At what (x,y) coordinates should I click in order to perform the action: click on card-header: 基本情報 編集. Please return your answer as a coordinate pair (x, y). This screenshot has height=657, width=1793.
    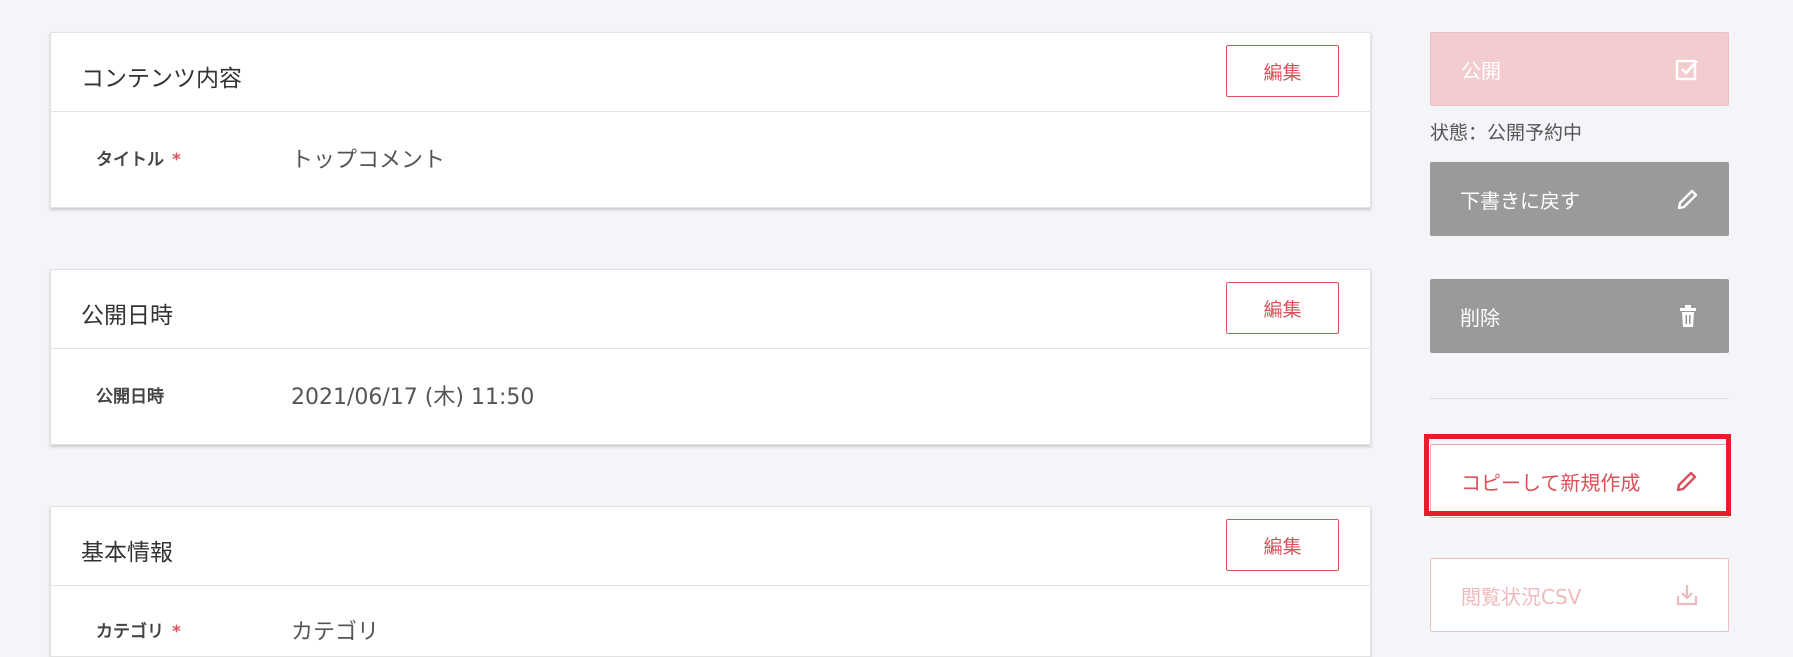
    Looking at the image, I should click on (710, 546).